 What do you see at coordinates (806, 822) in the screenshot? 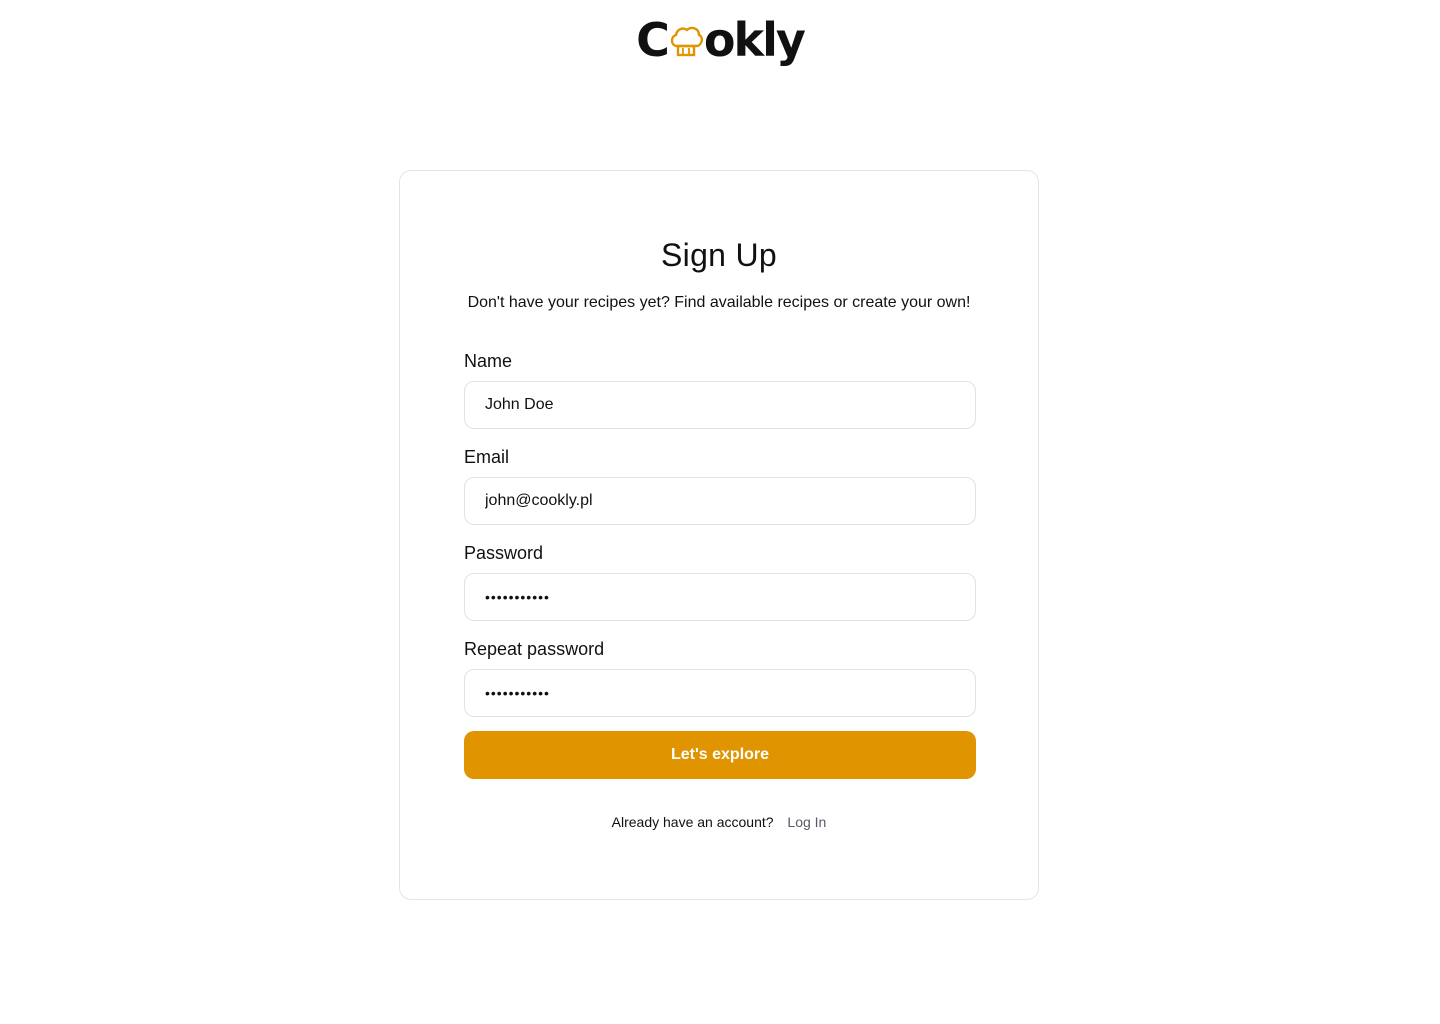
I see `login-link: Log In` at bounding box center [806, 822].